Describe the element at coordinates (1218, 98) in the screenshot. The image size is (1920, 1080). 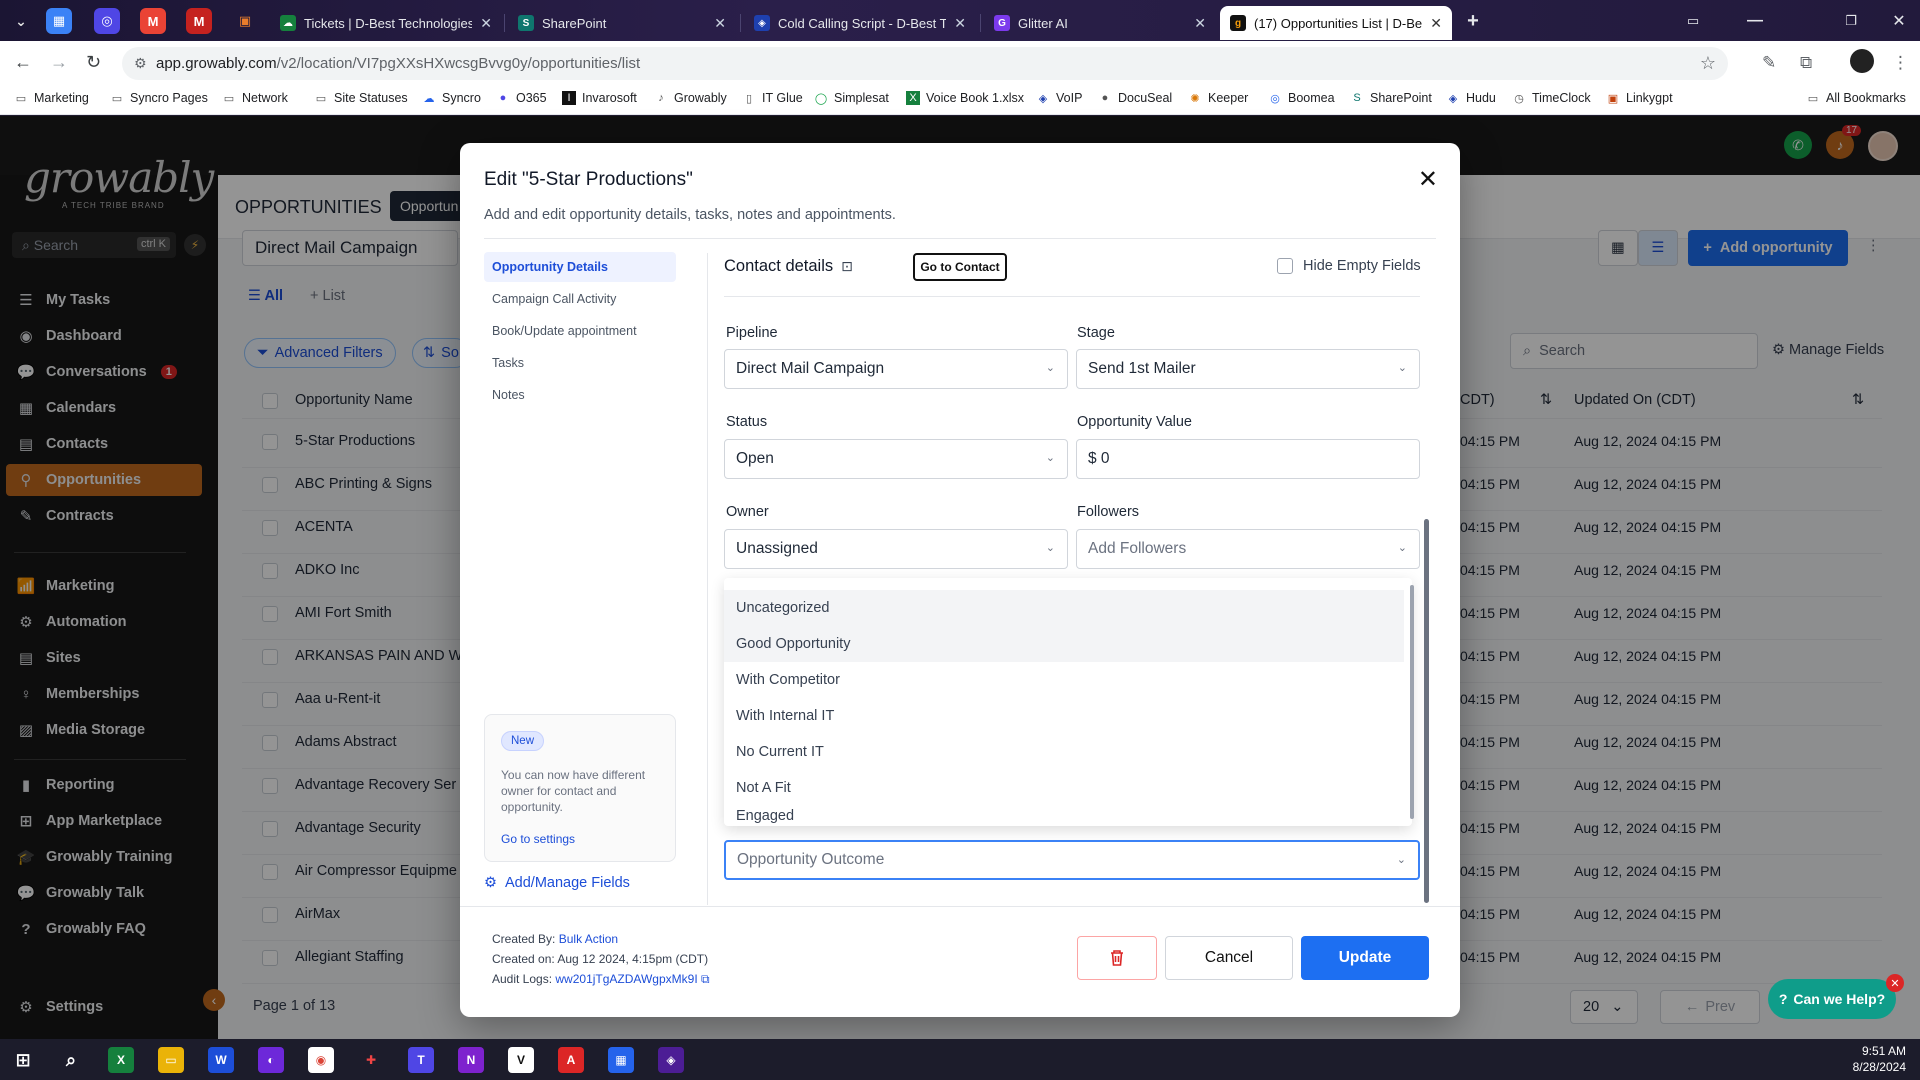
I see `bookmark-keeper: ✺ Keeper` at that location.